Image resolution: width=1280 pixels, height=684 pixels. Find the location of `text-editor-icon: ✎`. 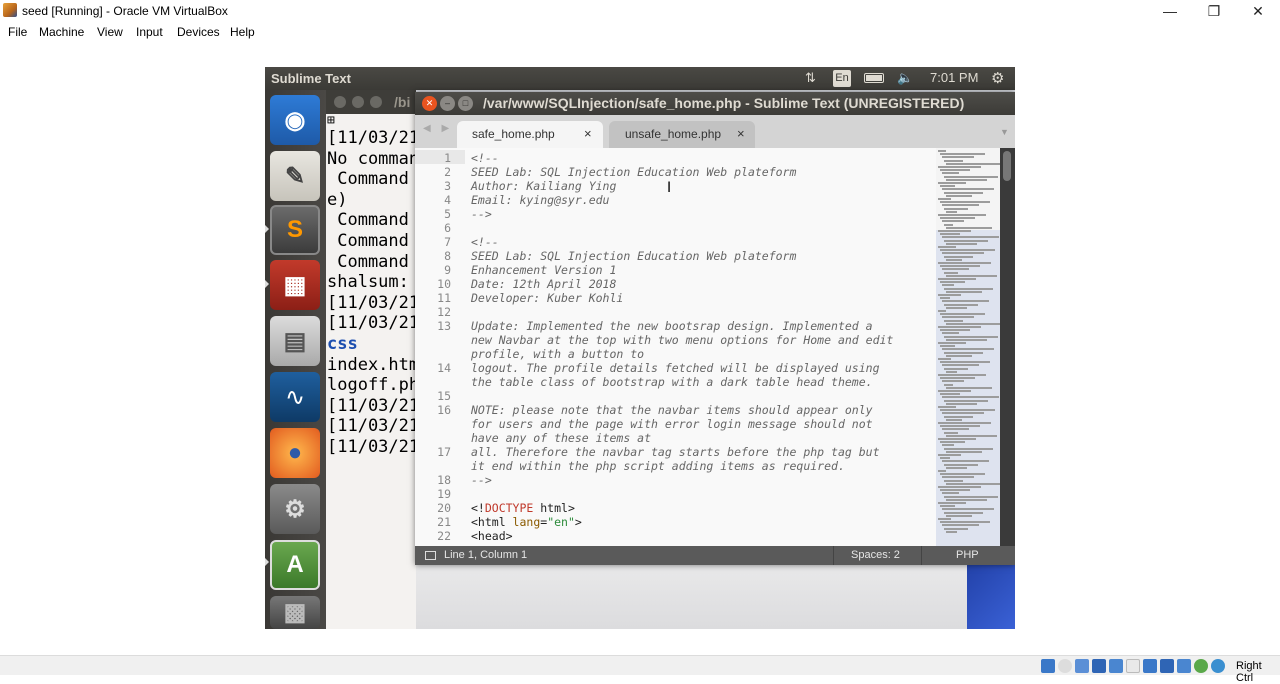

text-editor-icon: ✎ is located at coordinates (295, 176).